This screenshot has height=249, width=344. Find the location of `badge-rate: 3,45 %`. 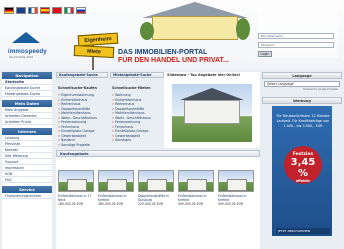

badge-rate: 3,45 % is located at coordinates (303, 168).